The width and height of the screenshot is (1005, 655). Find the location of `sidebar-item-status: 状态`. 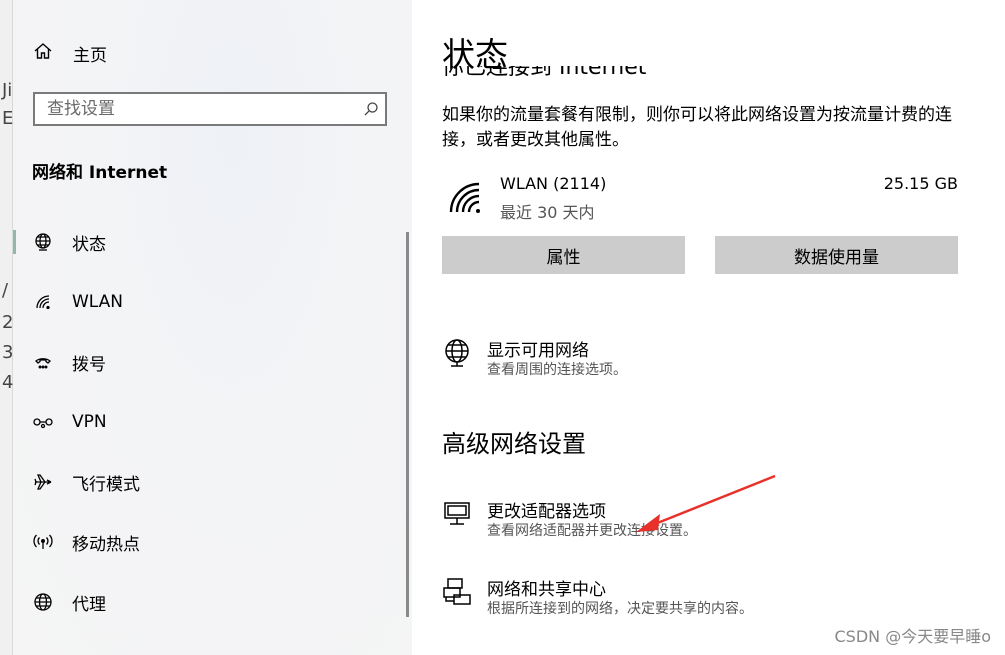

sidebar-item-status: 状态 is located at coordinates (203, 242).